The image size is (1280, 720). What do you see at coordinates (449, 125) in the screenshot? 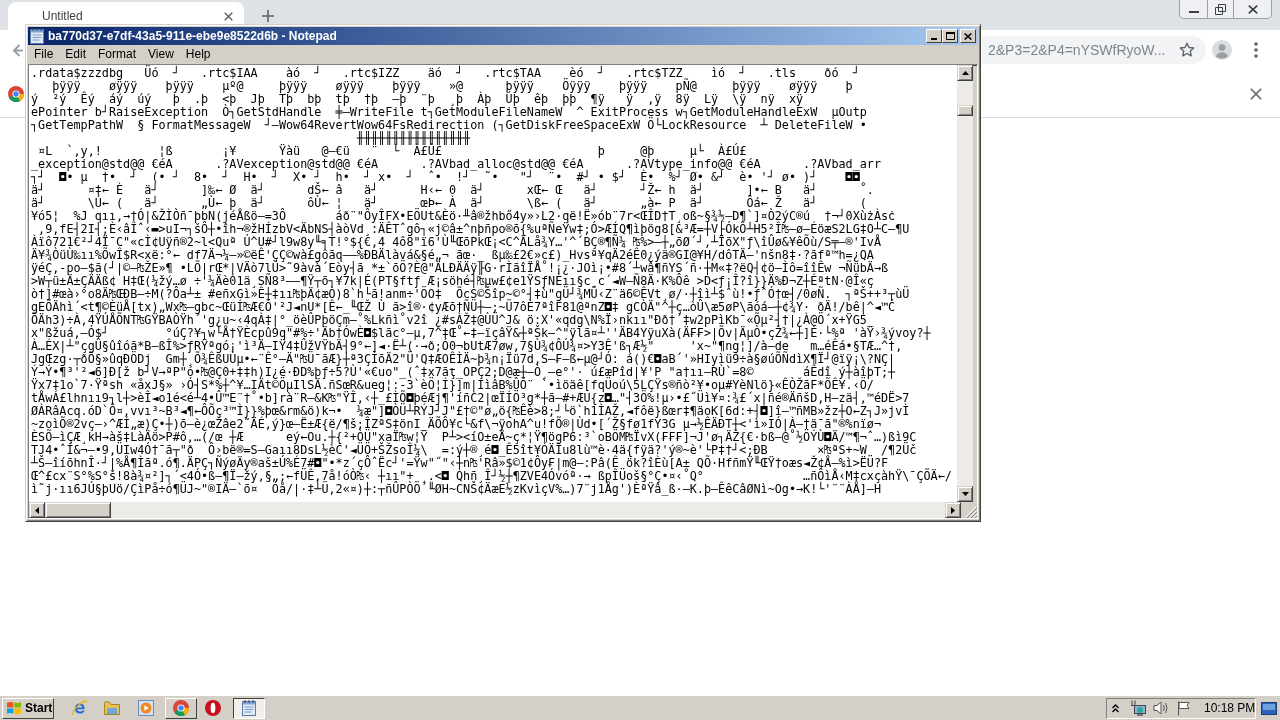
I see `text-line: ┐GetTempPathW § FormatMessageW ┘–Wow64RevertWow64FsRedirection (┐GetDiskFreeSpaceExW Ö└LockResource ┴ DeleteFileW •` at bounding box center [449, 125].